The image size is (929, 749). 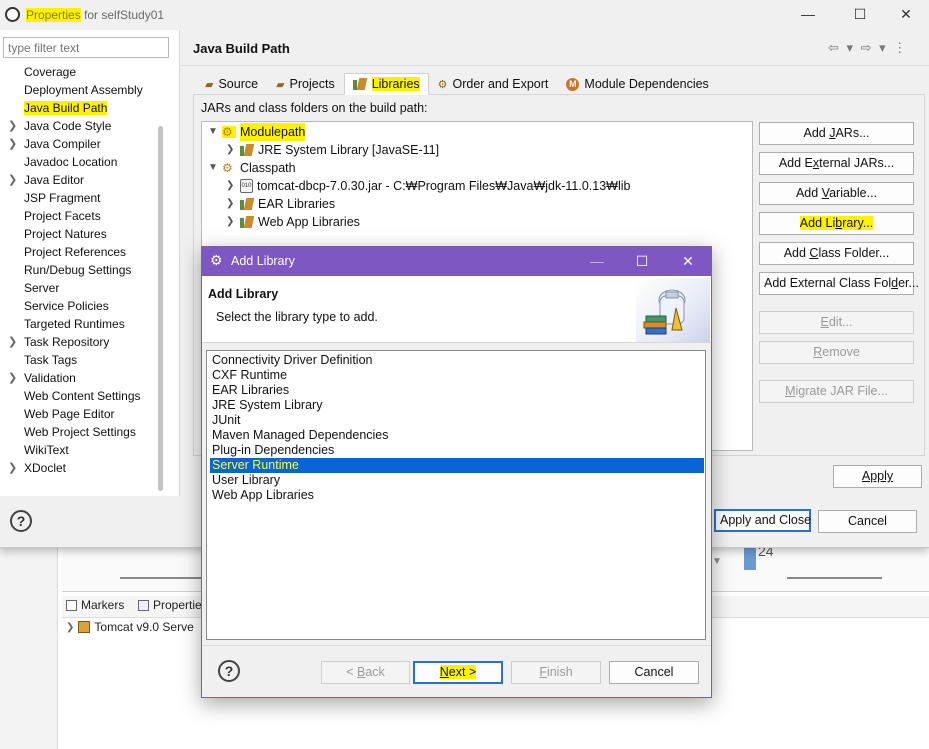 What do you see at coordinates (556, 672) in the screenshot?
I see `finish-button: Finish` at bounding box center [556, 672].